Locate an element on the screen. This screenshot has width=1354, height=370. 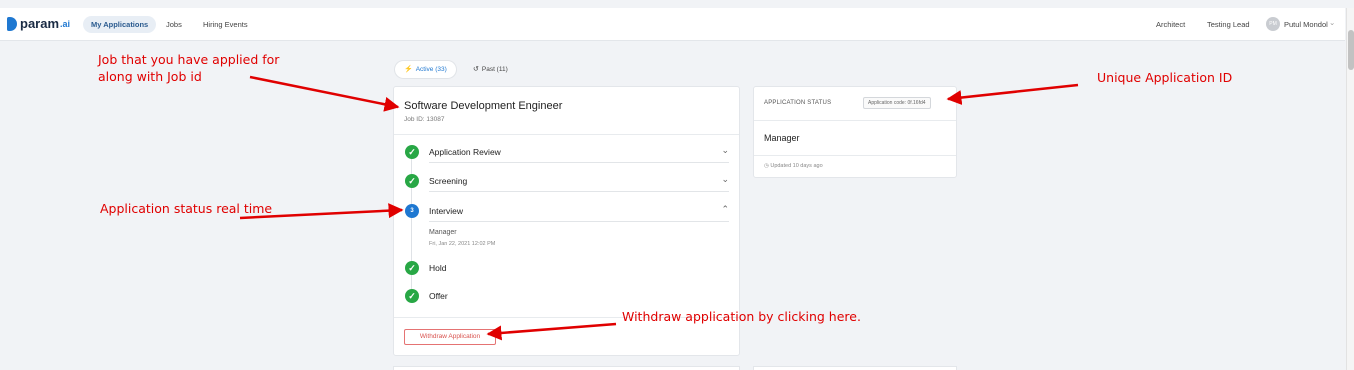
status-heading: APPLICATION STATUS is located at coordinates (798, 103).